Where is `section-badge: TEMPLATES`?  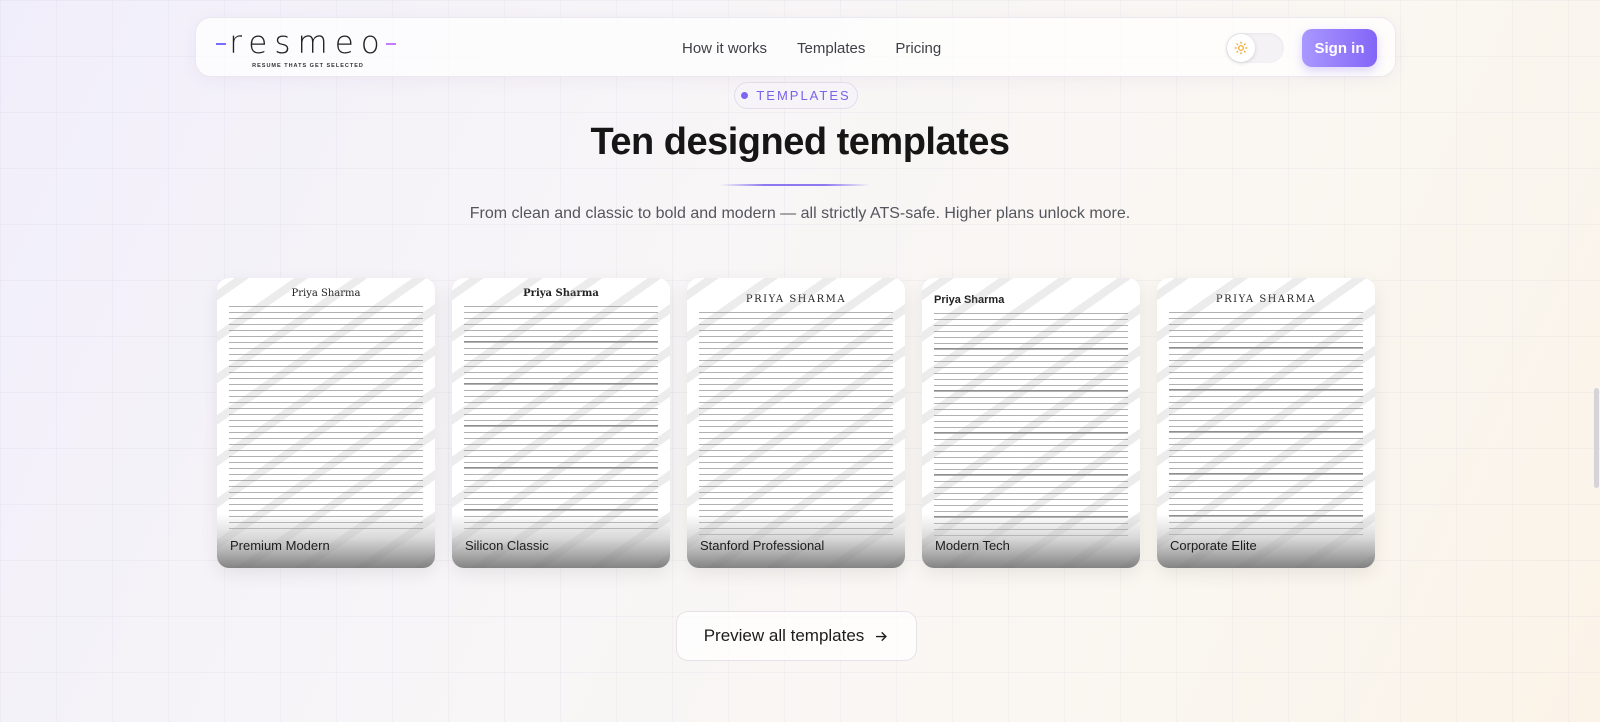
section-badge: TEMPLATES is located at coordinates (796, 95).